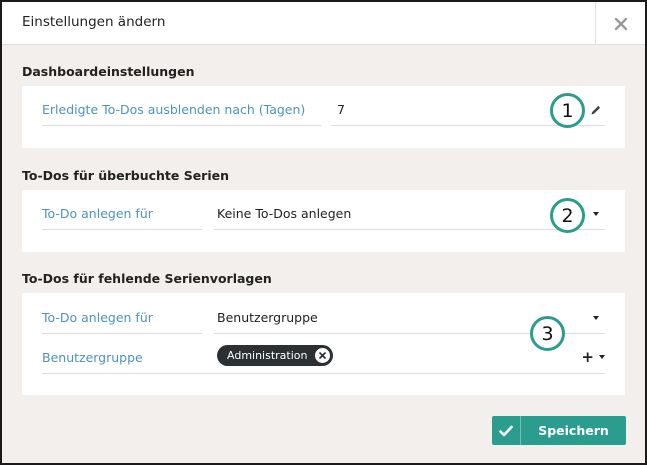 This screenshot has height=465, width=647. What do you see at coordinates (126, 175) in the screenshot?
I see `section-title-overbooked: To-Dos für überbuchte Serien` at bounding box center [126, 175].